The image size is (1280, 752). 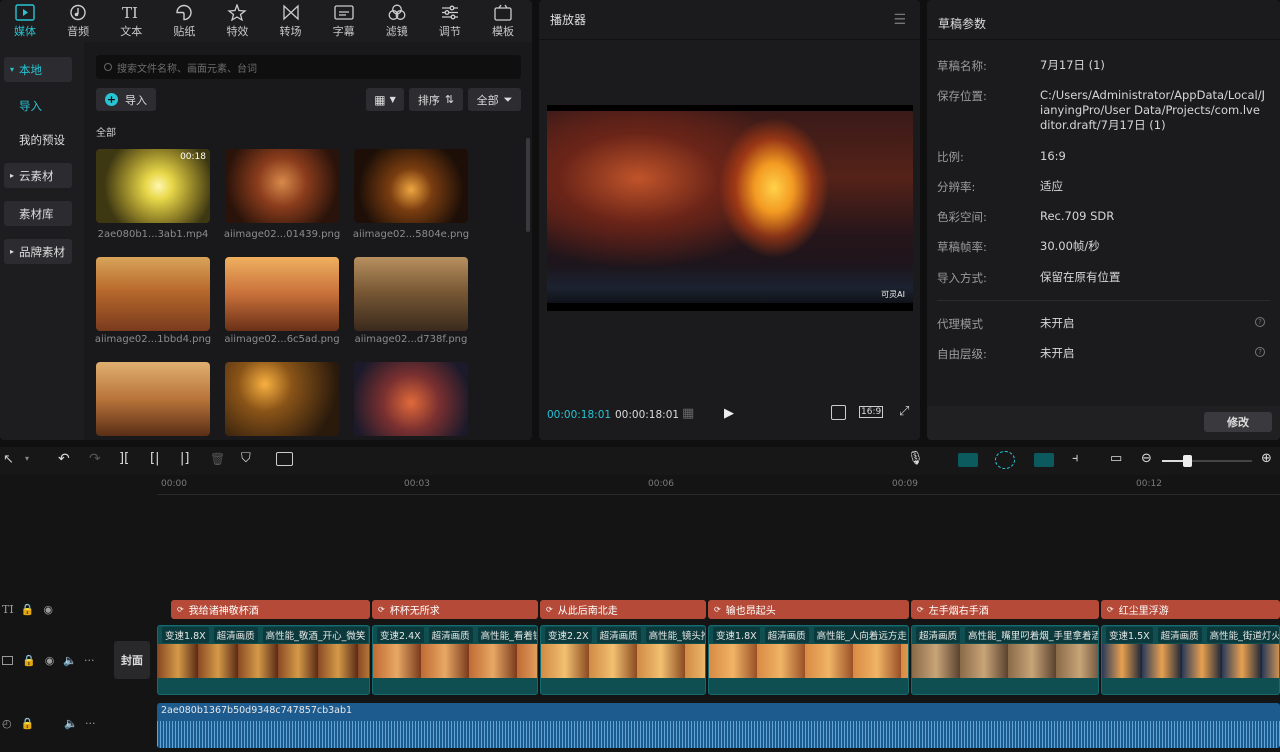 I want to click on audio-track-icon: ◴, so click(x=7, y=723).